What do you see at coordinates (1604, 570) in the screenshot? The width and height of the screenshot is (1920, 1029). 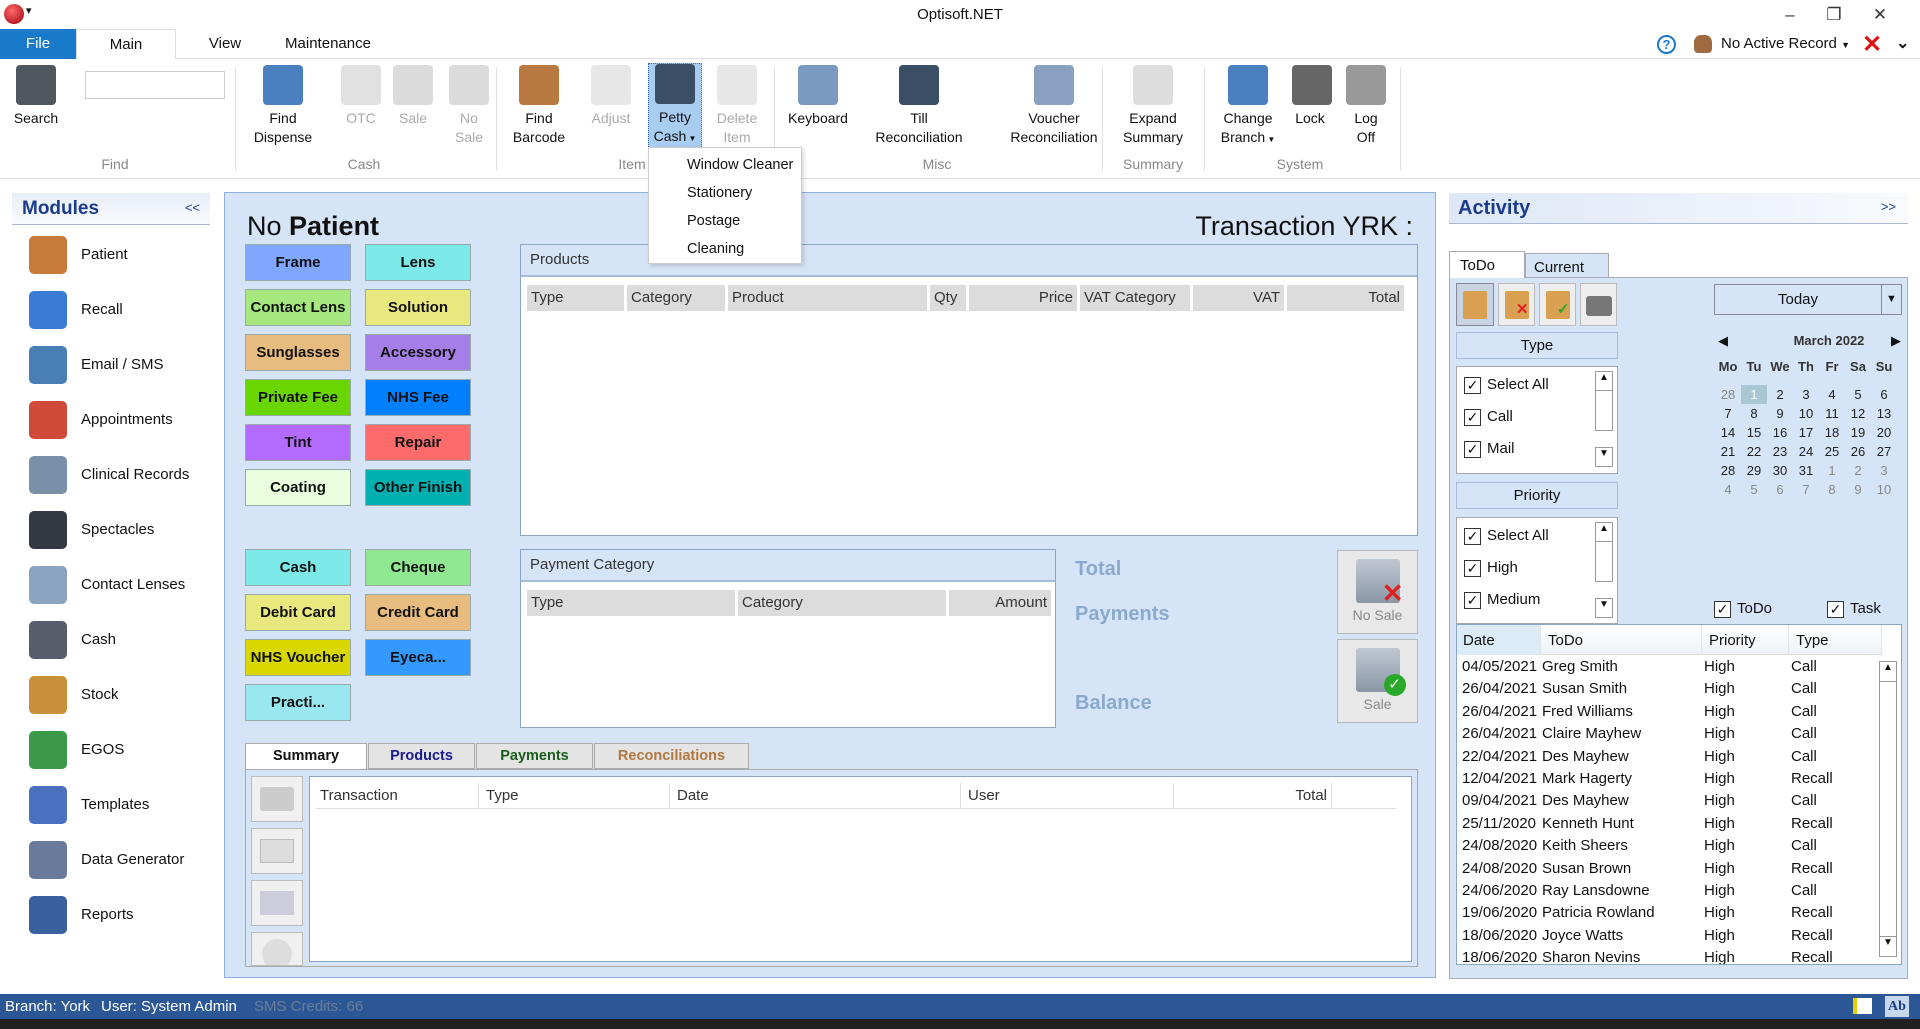 I see `prilist-scrollbar: ▲ ▼` at bounding box center [1604, 570].